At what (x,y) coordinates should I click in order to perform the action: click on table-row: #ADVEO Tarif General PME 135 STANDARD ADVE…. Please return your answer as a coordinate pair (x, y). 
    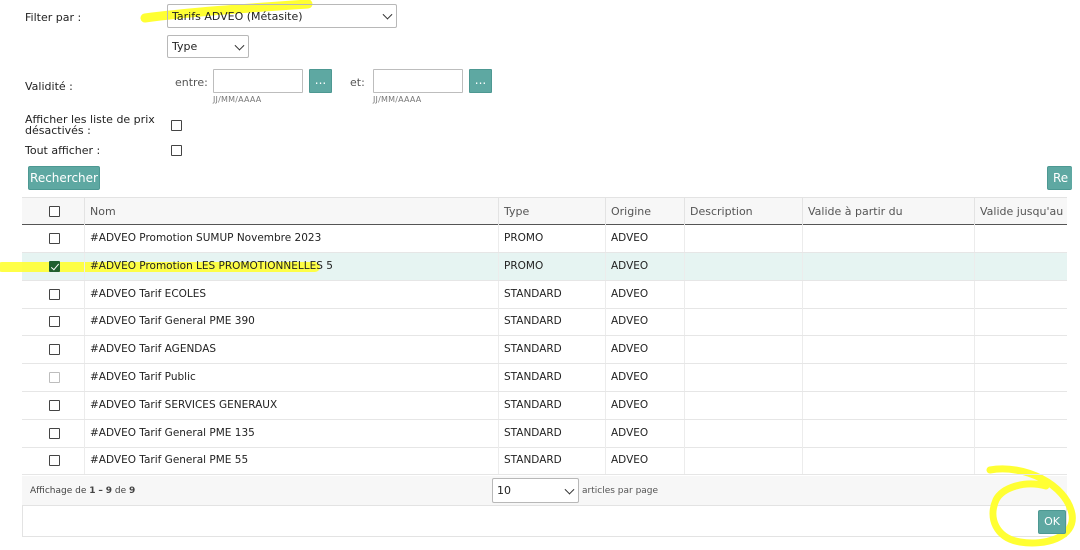
    Looking at the image, I should click on (544, 433).